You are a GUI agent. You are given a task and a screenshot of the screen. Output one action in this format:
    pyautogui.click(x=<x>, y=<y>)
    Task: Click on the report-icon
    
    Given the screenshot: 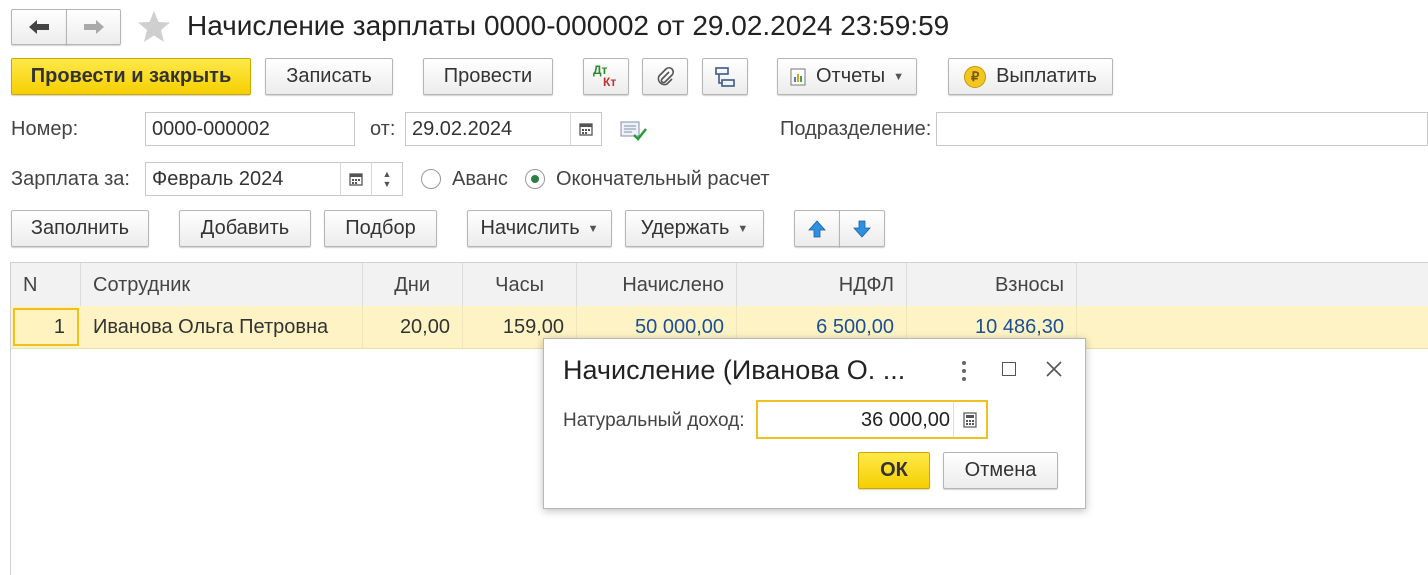 What is the action you would take?
    pyautogui.click(x=798, y=76)
    